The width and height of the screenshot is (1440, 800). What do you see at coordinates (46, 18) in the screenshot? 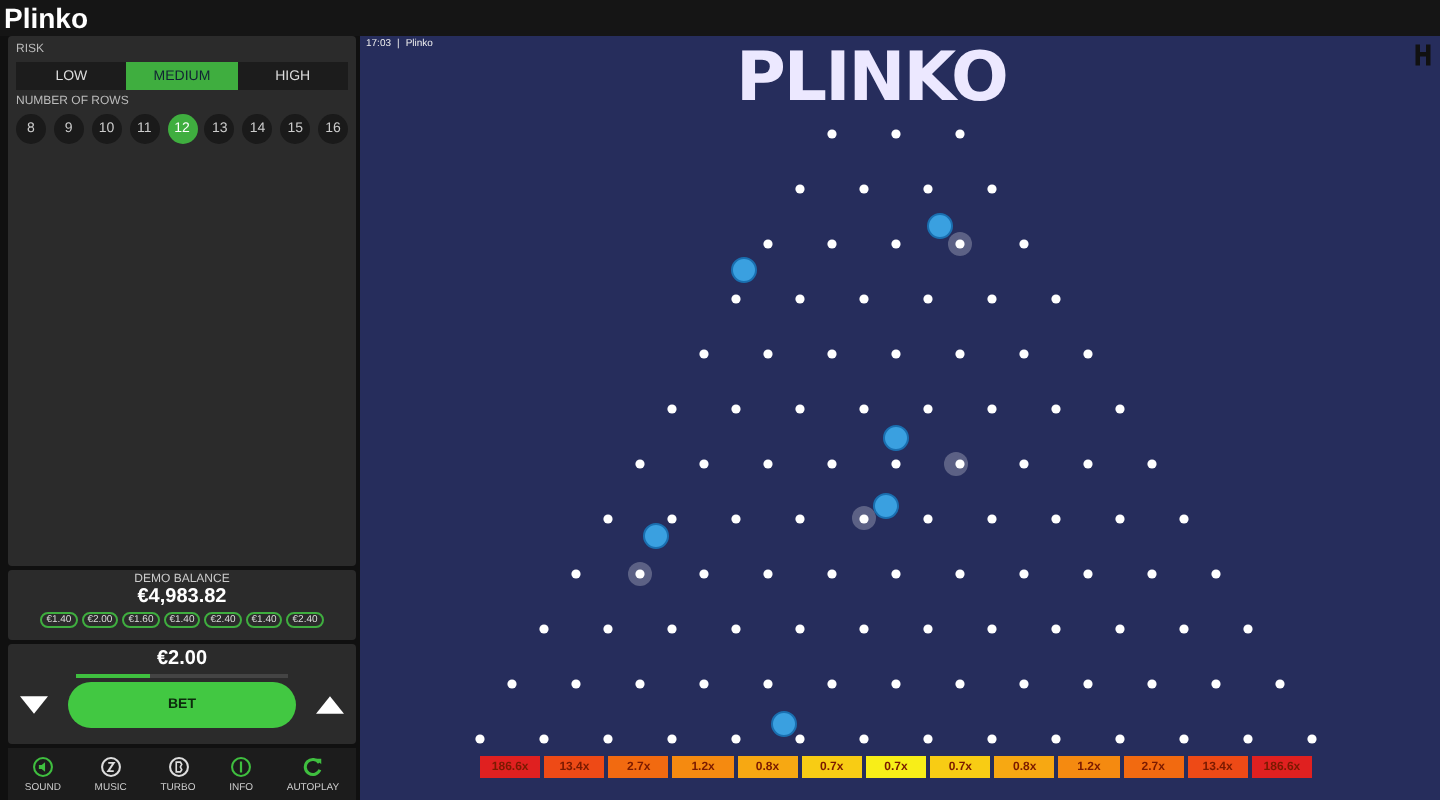
I see `window-title: Plinko` at bounding box center [46, 18].